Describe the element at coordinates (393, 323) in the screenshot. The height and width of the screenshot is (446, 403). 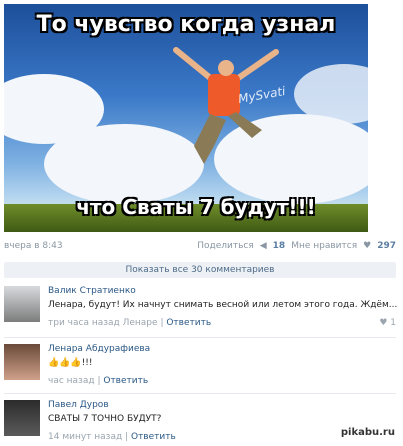
I see `comment-like-count: 1` at that location.